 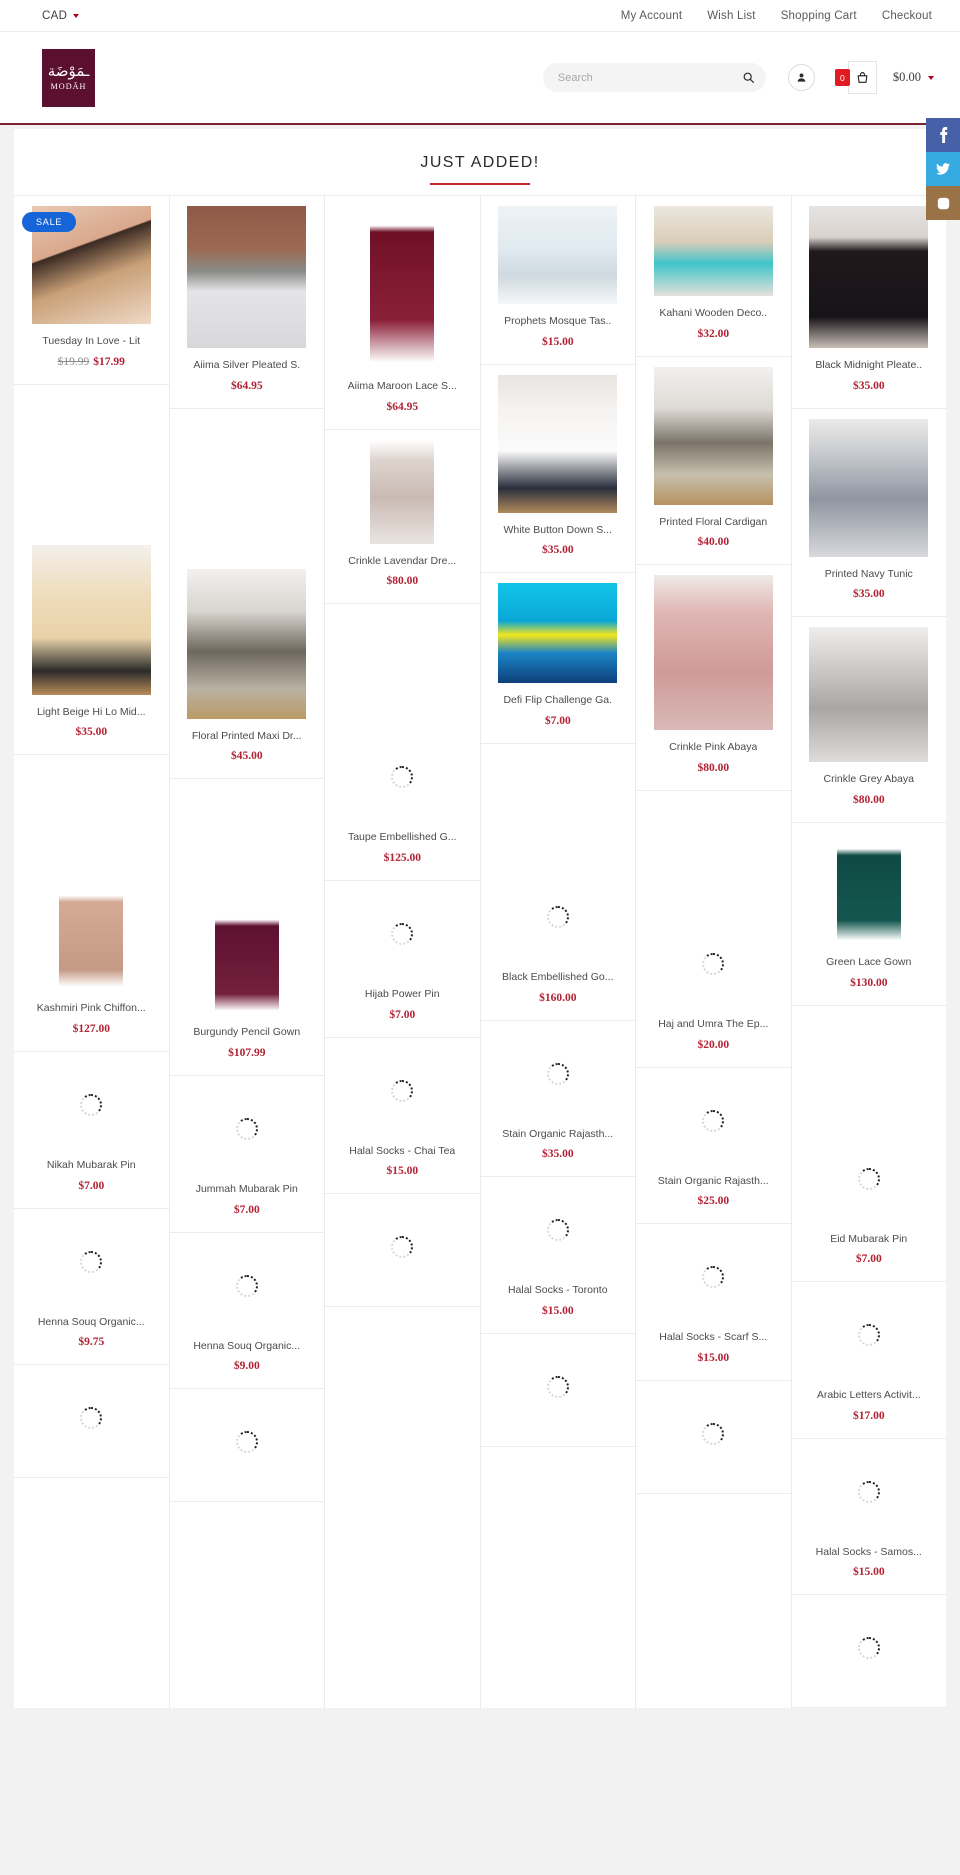 I want to click on product-card: Burgundy Pencil Gown $107.99, so click(x=246, y=927).